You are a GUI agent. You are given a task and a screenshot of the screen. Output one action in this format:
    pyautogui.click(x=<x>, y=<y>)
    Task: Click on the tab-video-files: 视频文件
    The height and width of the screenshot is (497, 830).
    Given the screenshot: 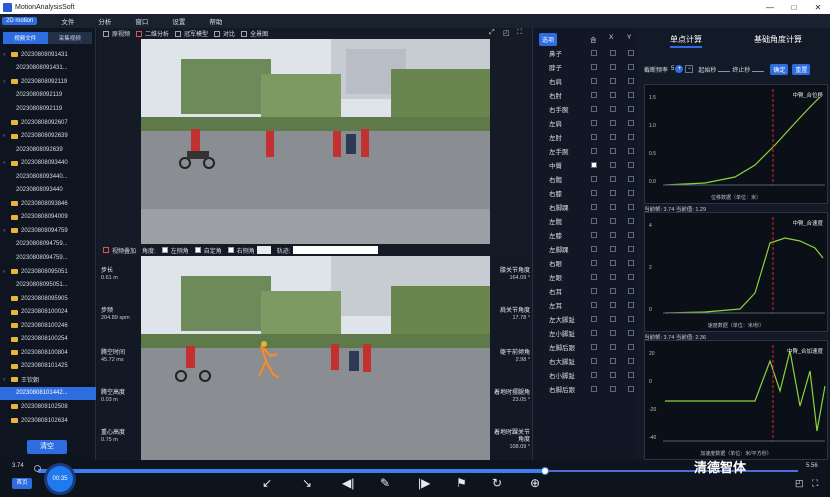 What is the action you would take?
    pyautogui.click(x=25, y=38)
    